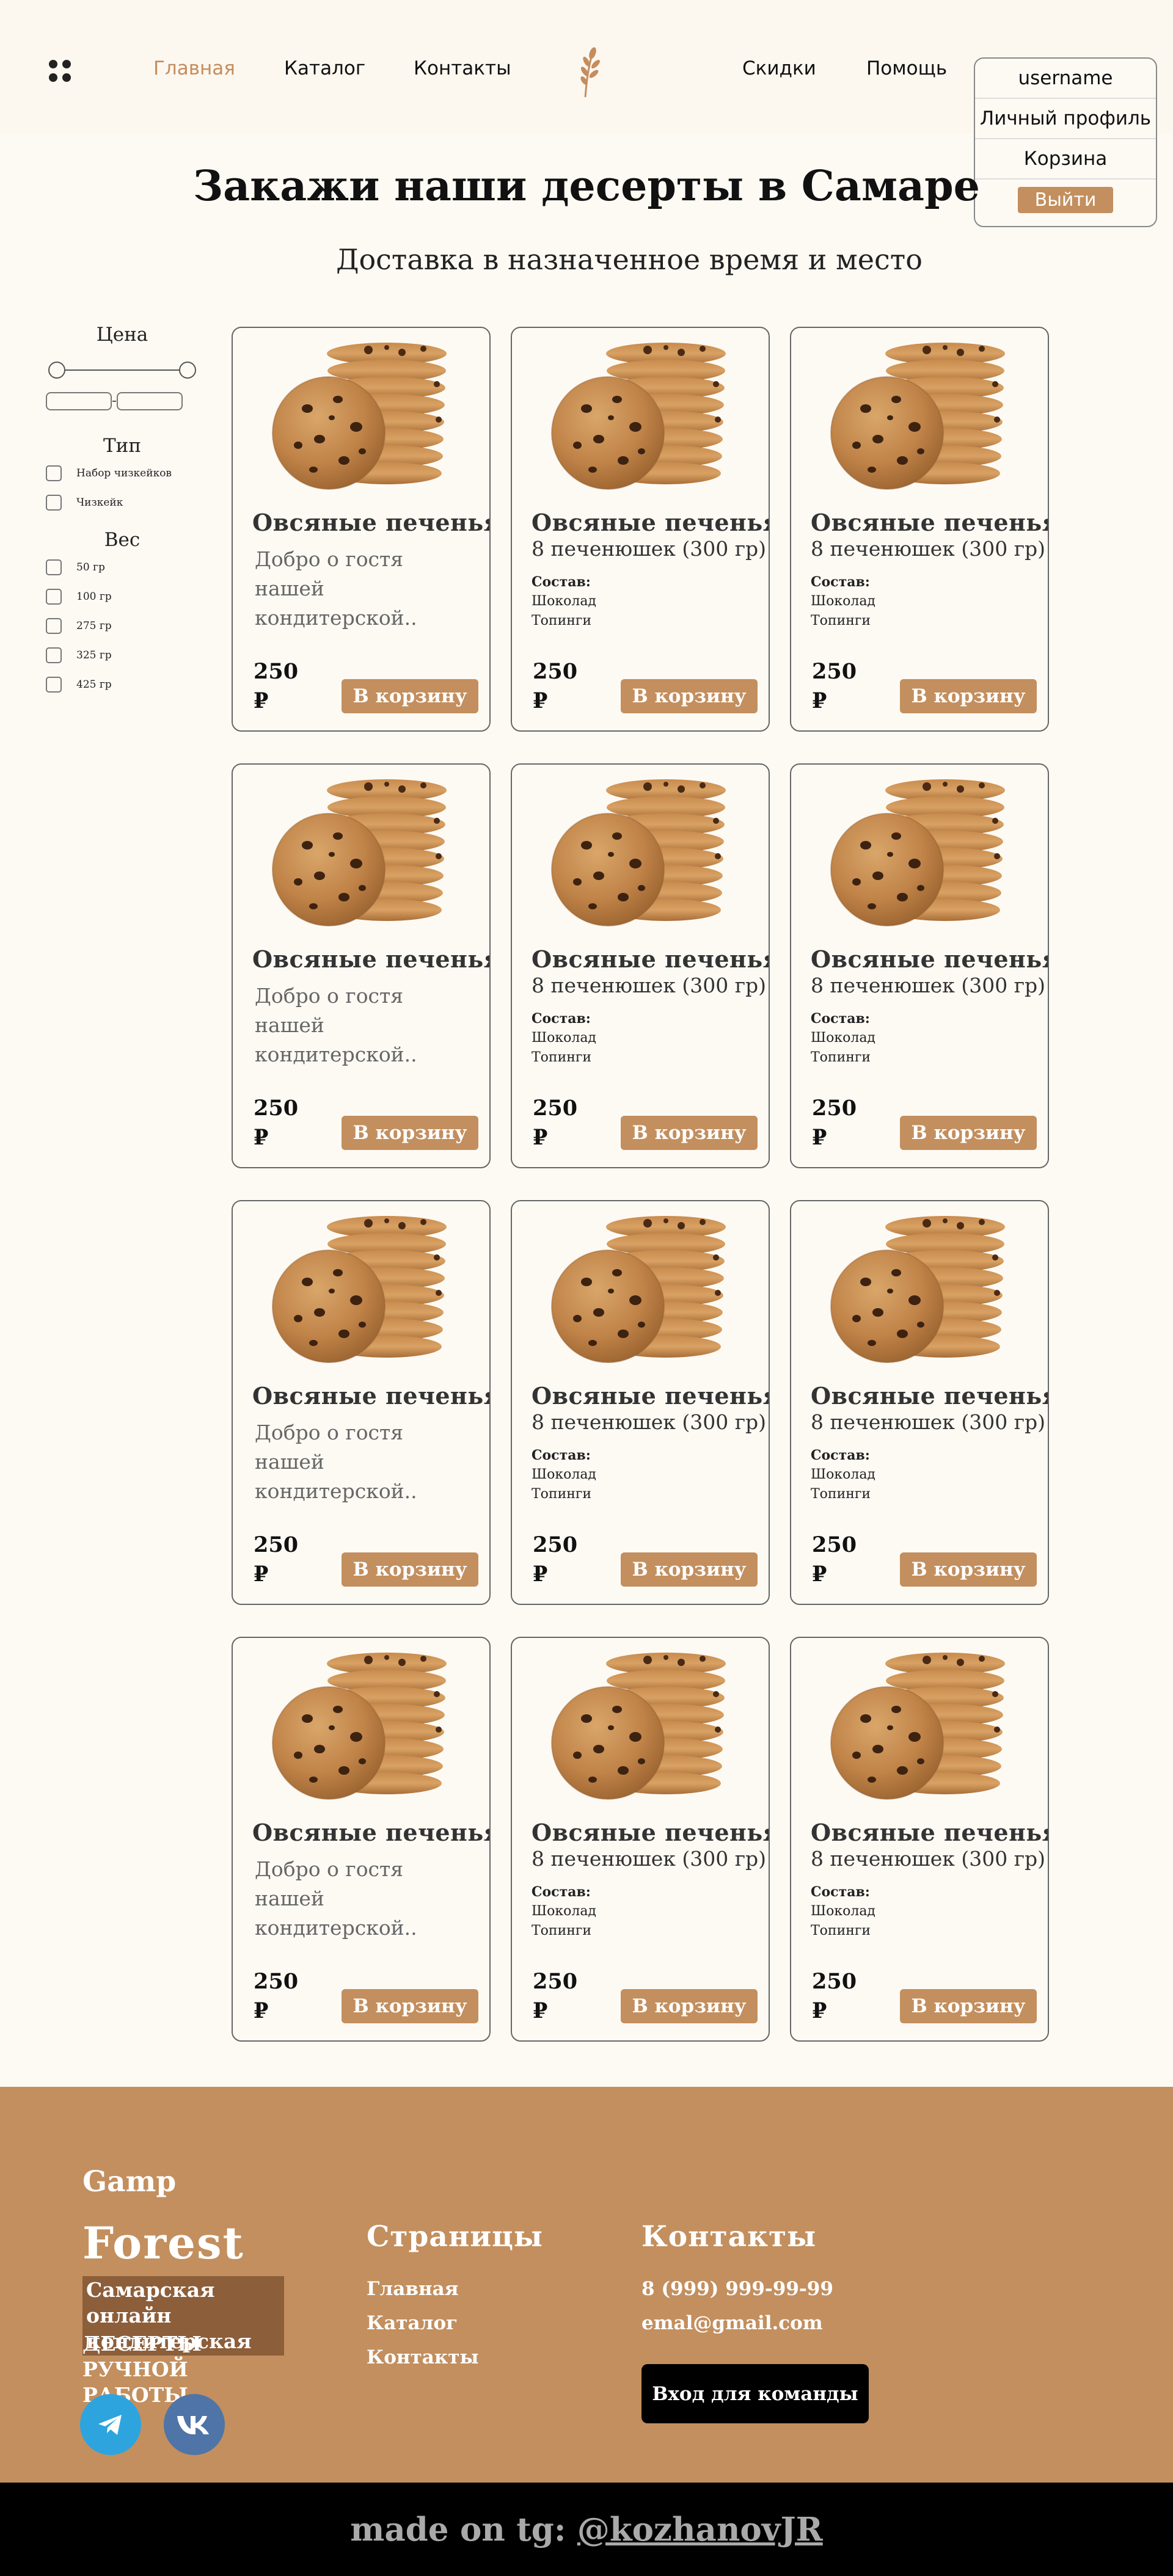  What do you see at coordinates (906, 68) in the screenshot?
I see `nav-link-help: Помощь` at bounding box center [906, 68].